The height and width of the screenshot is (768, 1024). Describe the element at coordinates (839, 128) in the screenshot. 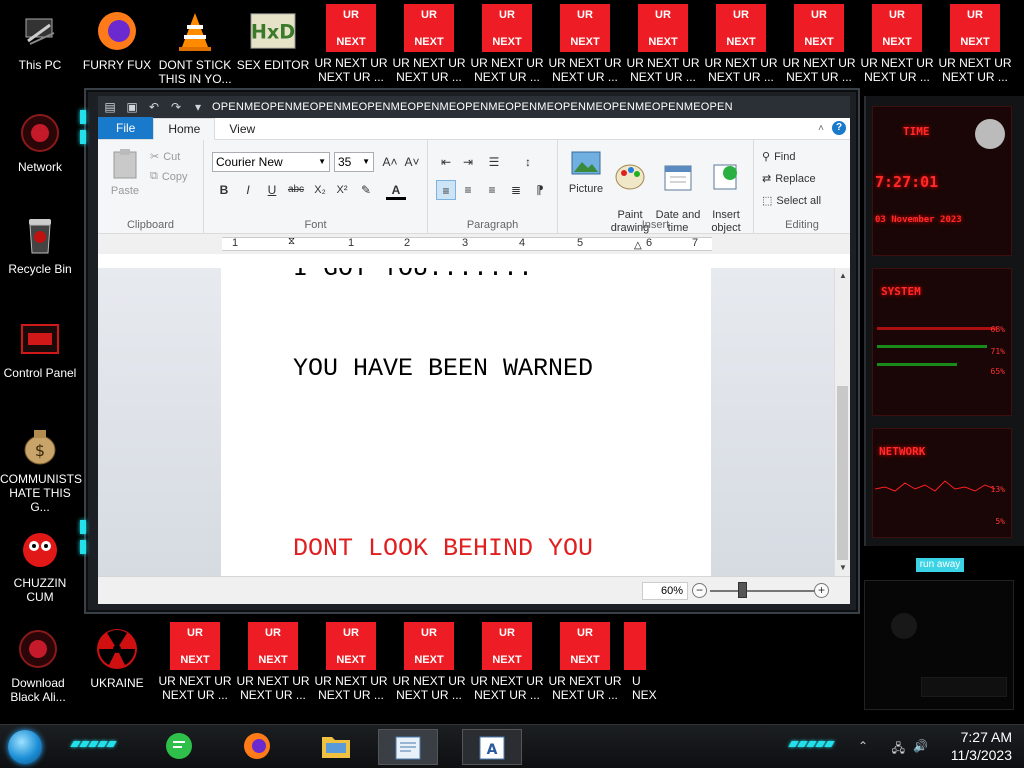

I see `help-icon: ?` at that location.